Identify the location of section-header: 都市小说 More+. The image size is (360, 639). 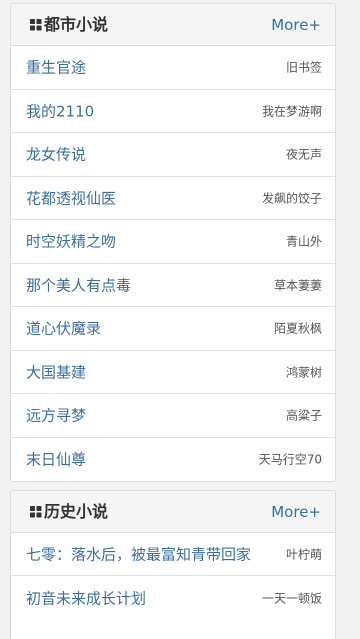
(173, 25).